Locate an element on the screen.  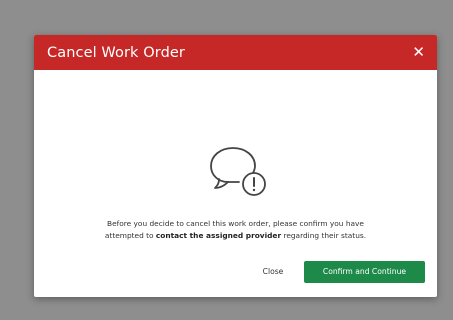
message-text-end: regarding their status. is located at coordinates (324, 235).